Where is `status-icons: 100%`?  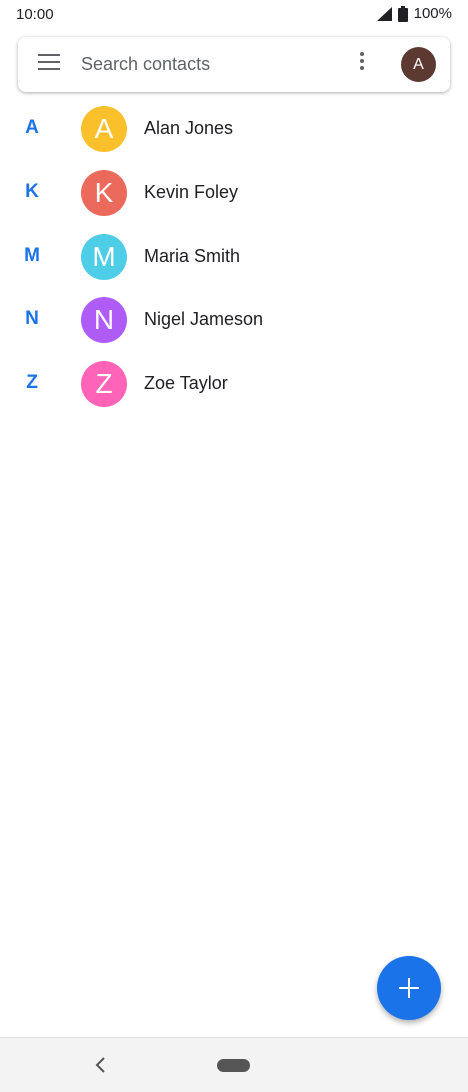
status-icons: 100% is located at coordinates (414, 13).